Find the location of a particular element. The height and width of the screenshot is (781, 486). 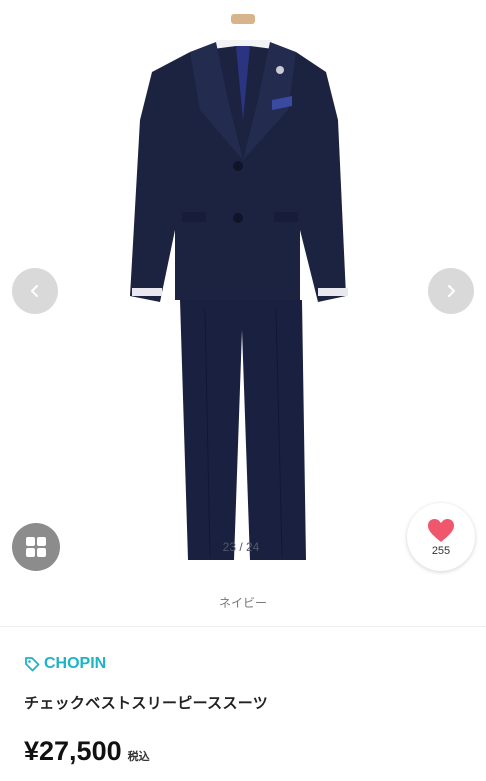

brand-name: CHOPIN is located at coordinates (75, 663).